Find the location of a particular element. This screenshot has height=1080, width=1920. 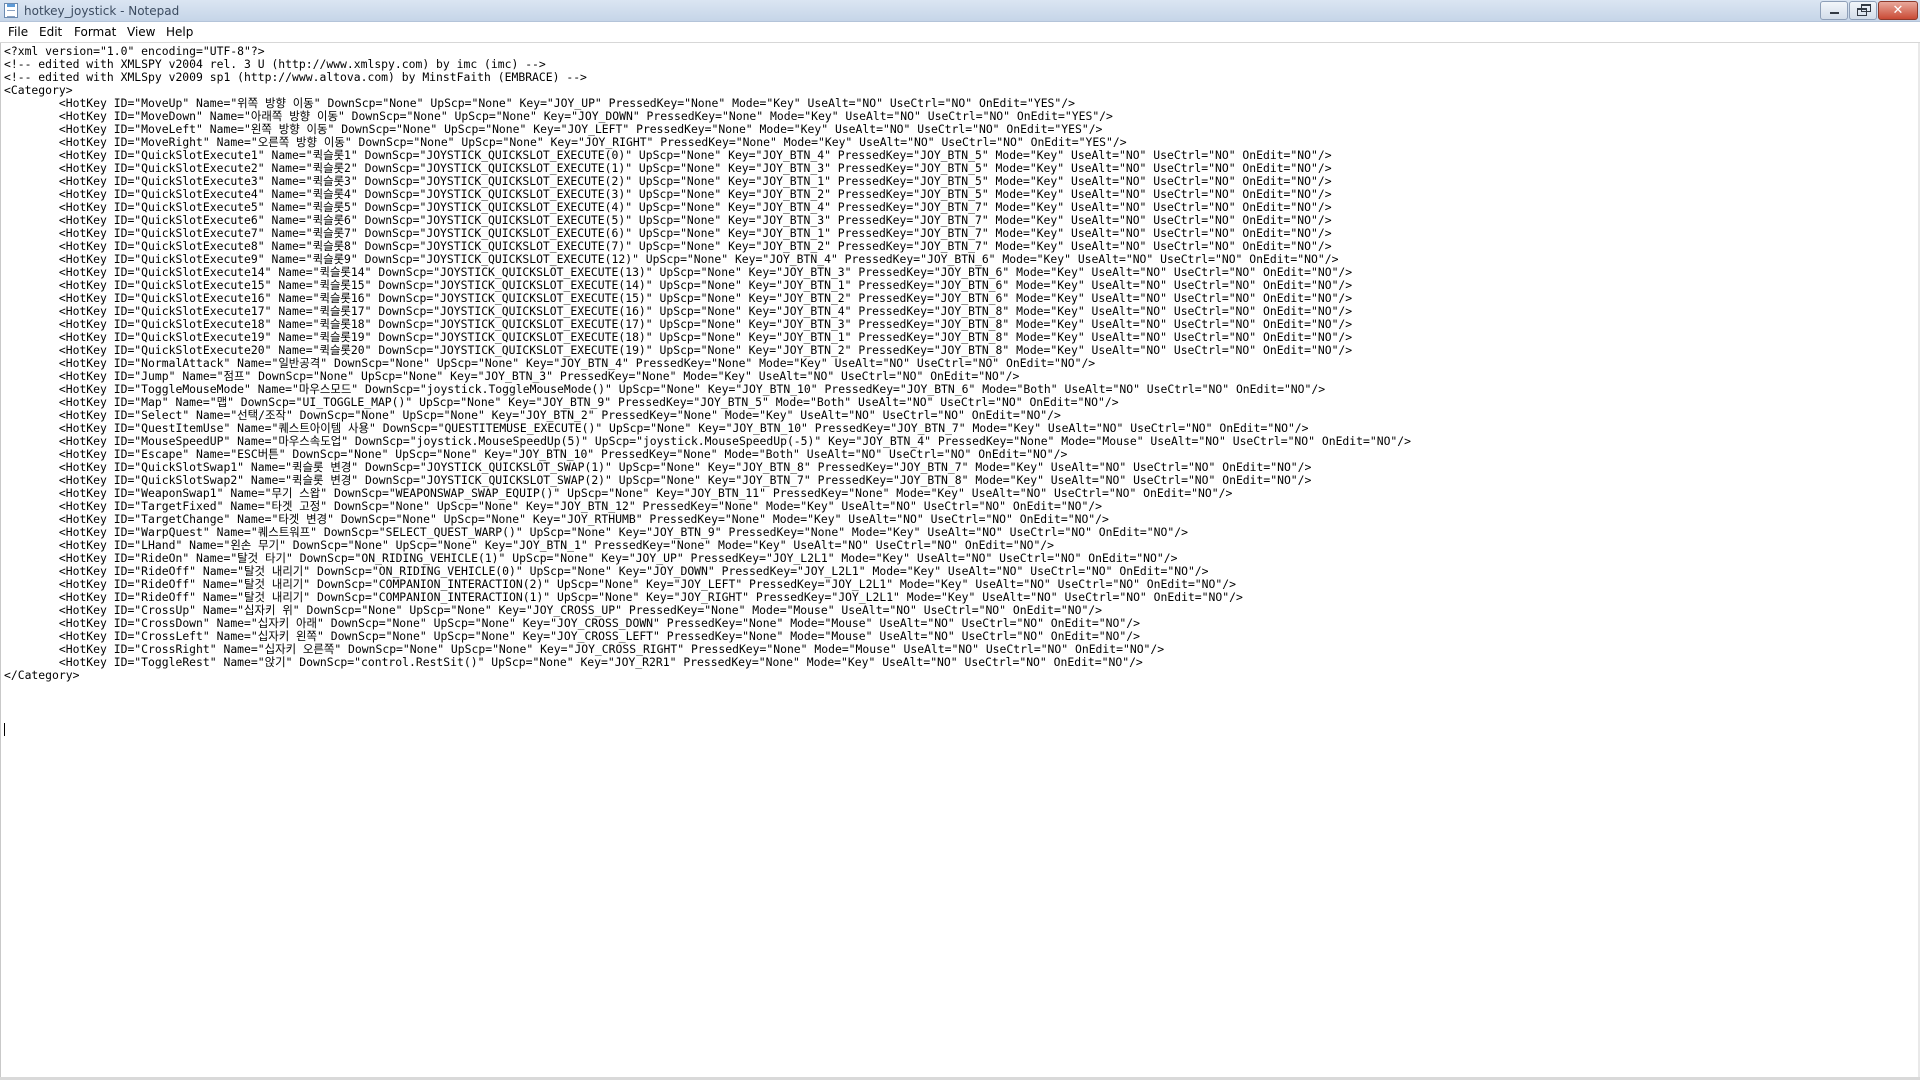

menu-edit: Edit is located at coordinates (50, 32).